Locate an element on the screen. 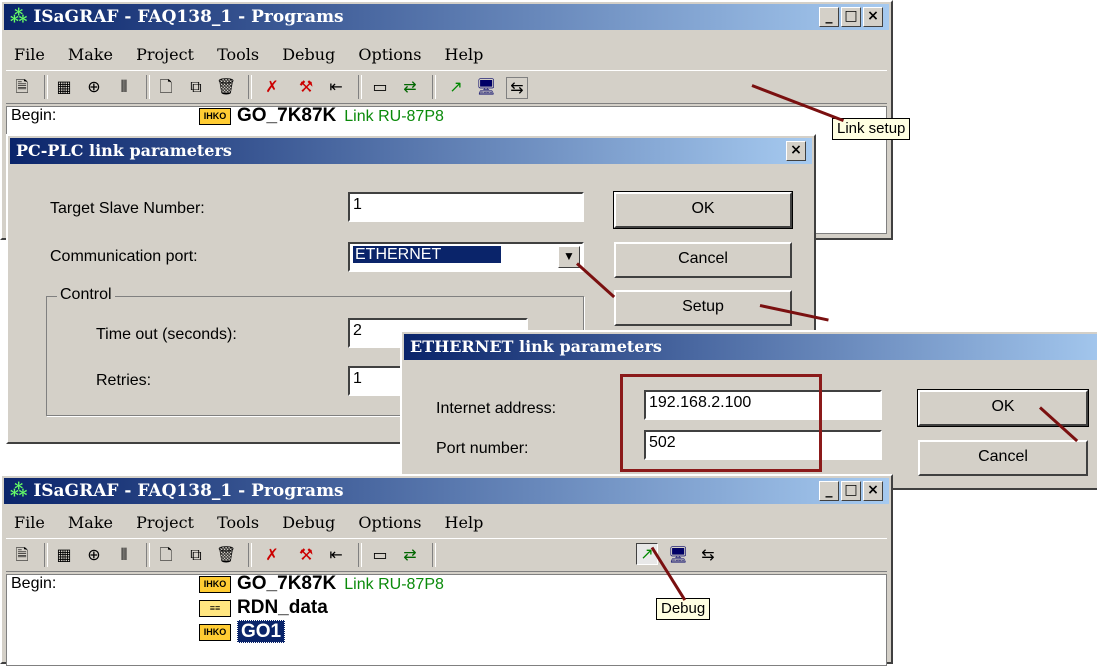 The height and width of the screenshot is (666, 1097). begin-label: Begin: is located at coordinates (34, 115).